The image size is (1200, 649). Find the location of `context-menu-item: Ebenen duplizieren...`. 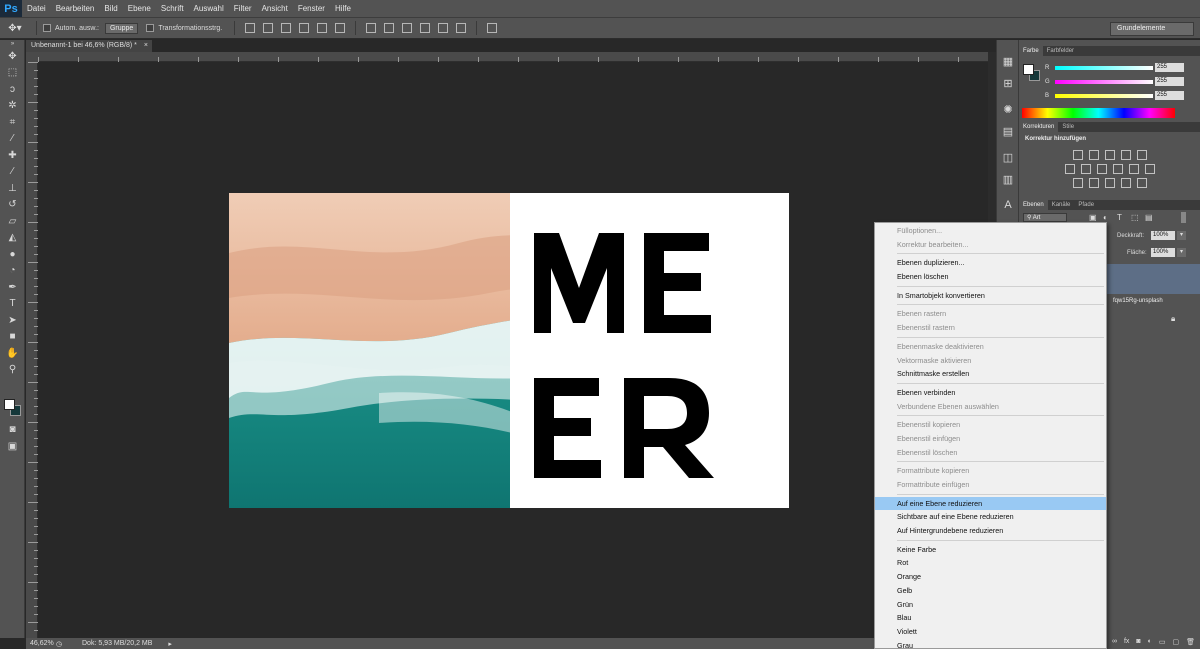

context-menu-item: Ebenen duplizieren... is located at coordinates (990, 263).